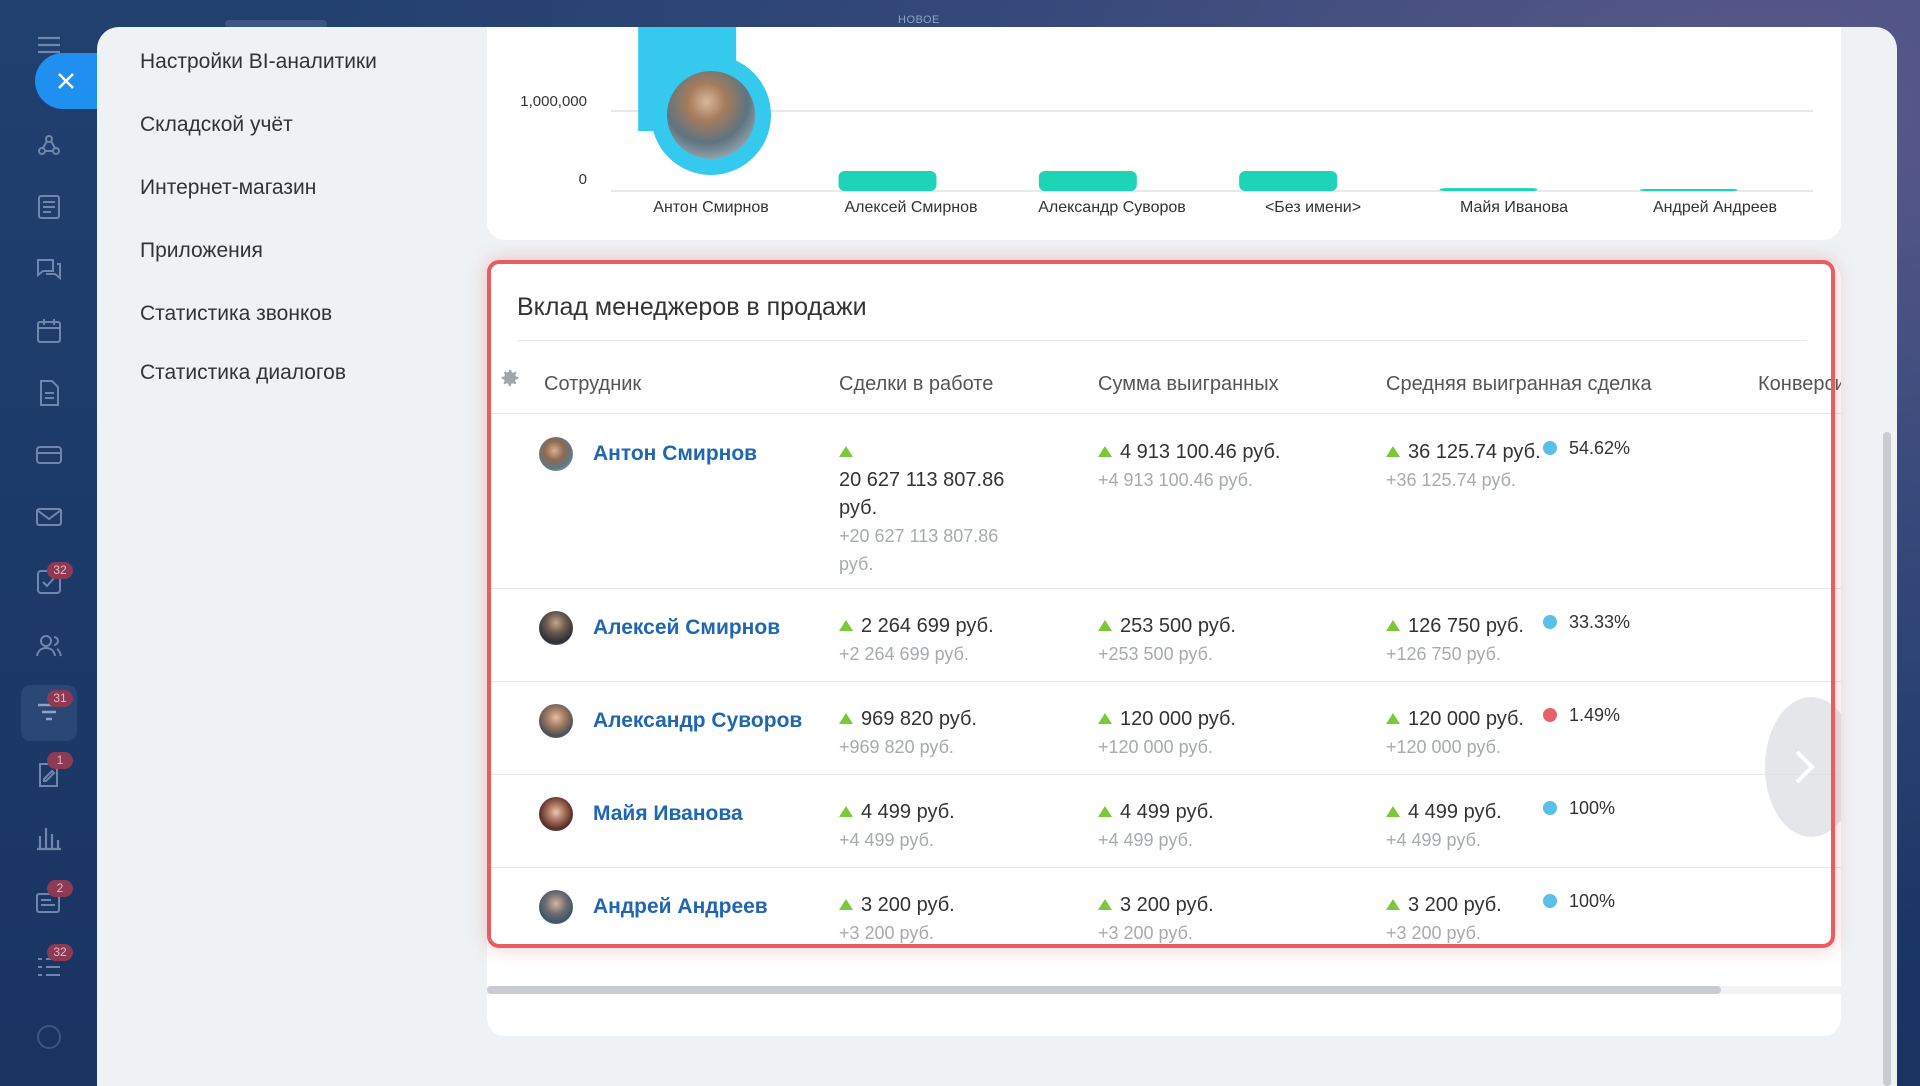 This screenshot has width=1920, height=1086. Describe the element at coordinates (553, 101) in the screenshot. I see `y-tick-label: 1,000,000` at that location.